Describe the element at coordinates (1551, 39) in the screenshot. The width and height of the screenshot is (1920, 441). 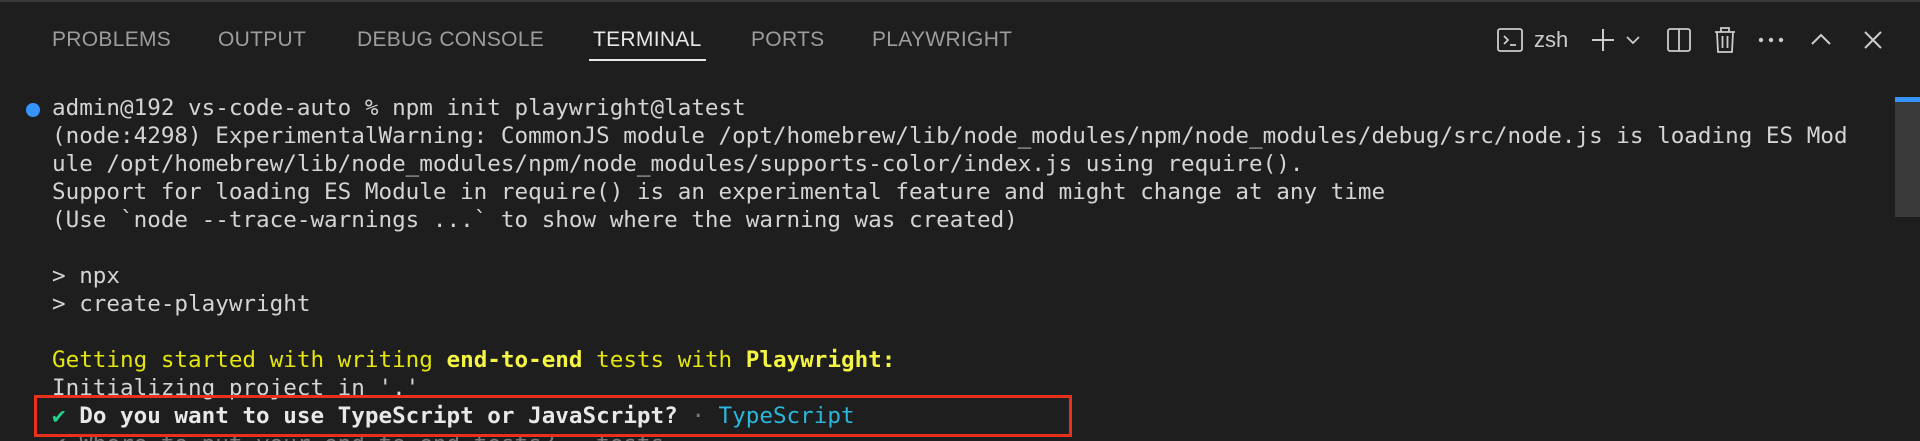
I see `shell-label: zsh` at that location.